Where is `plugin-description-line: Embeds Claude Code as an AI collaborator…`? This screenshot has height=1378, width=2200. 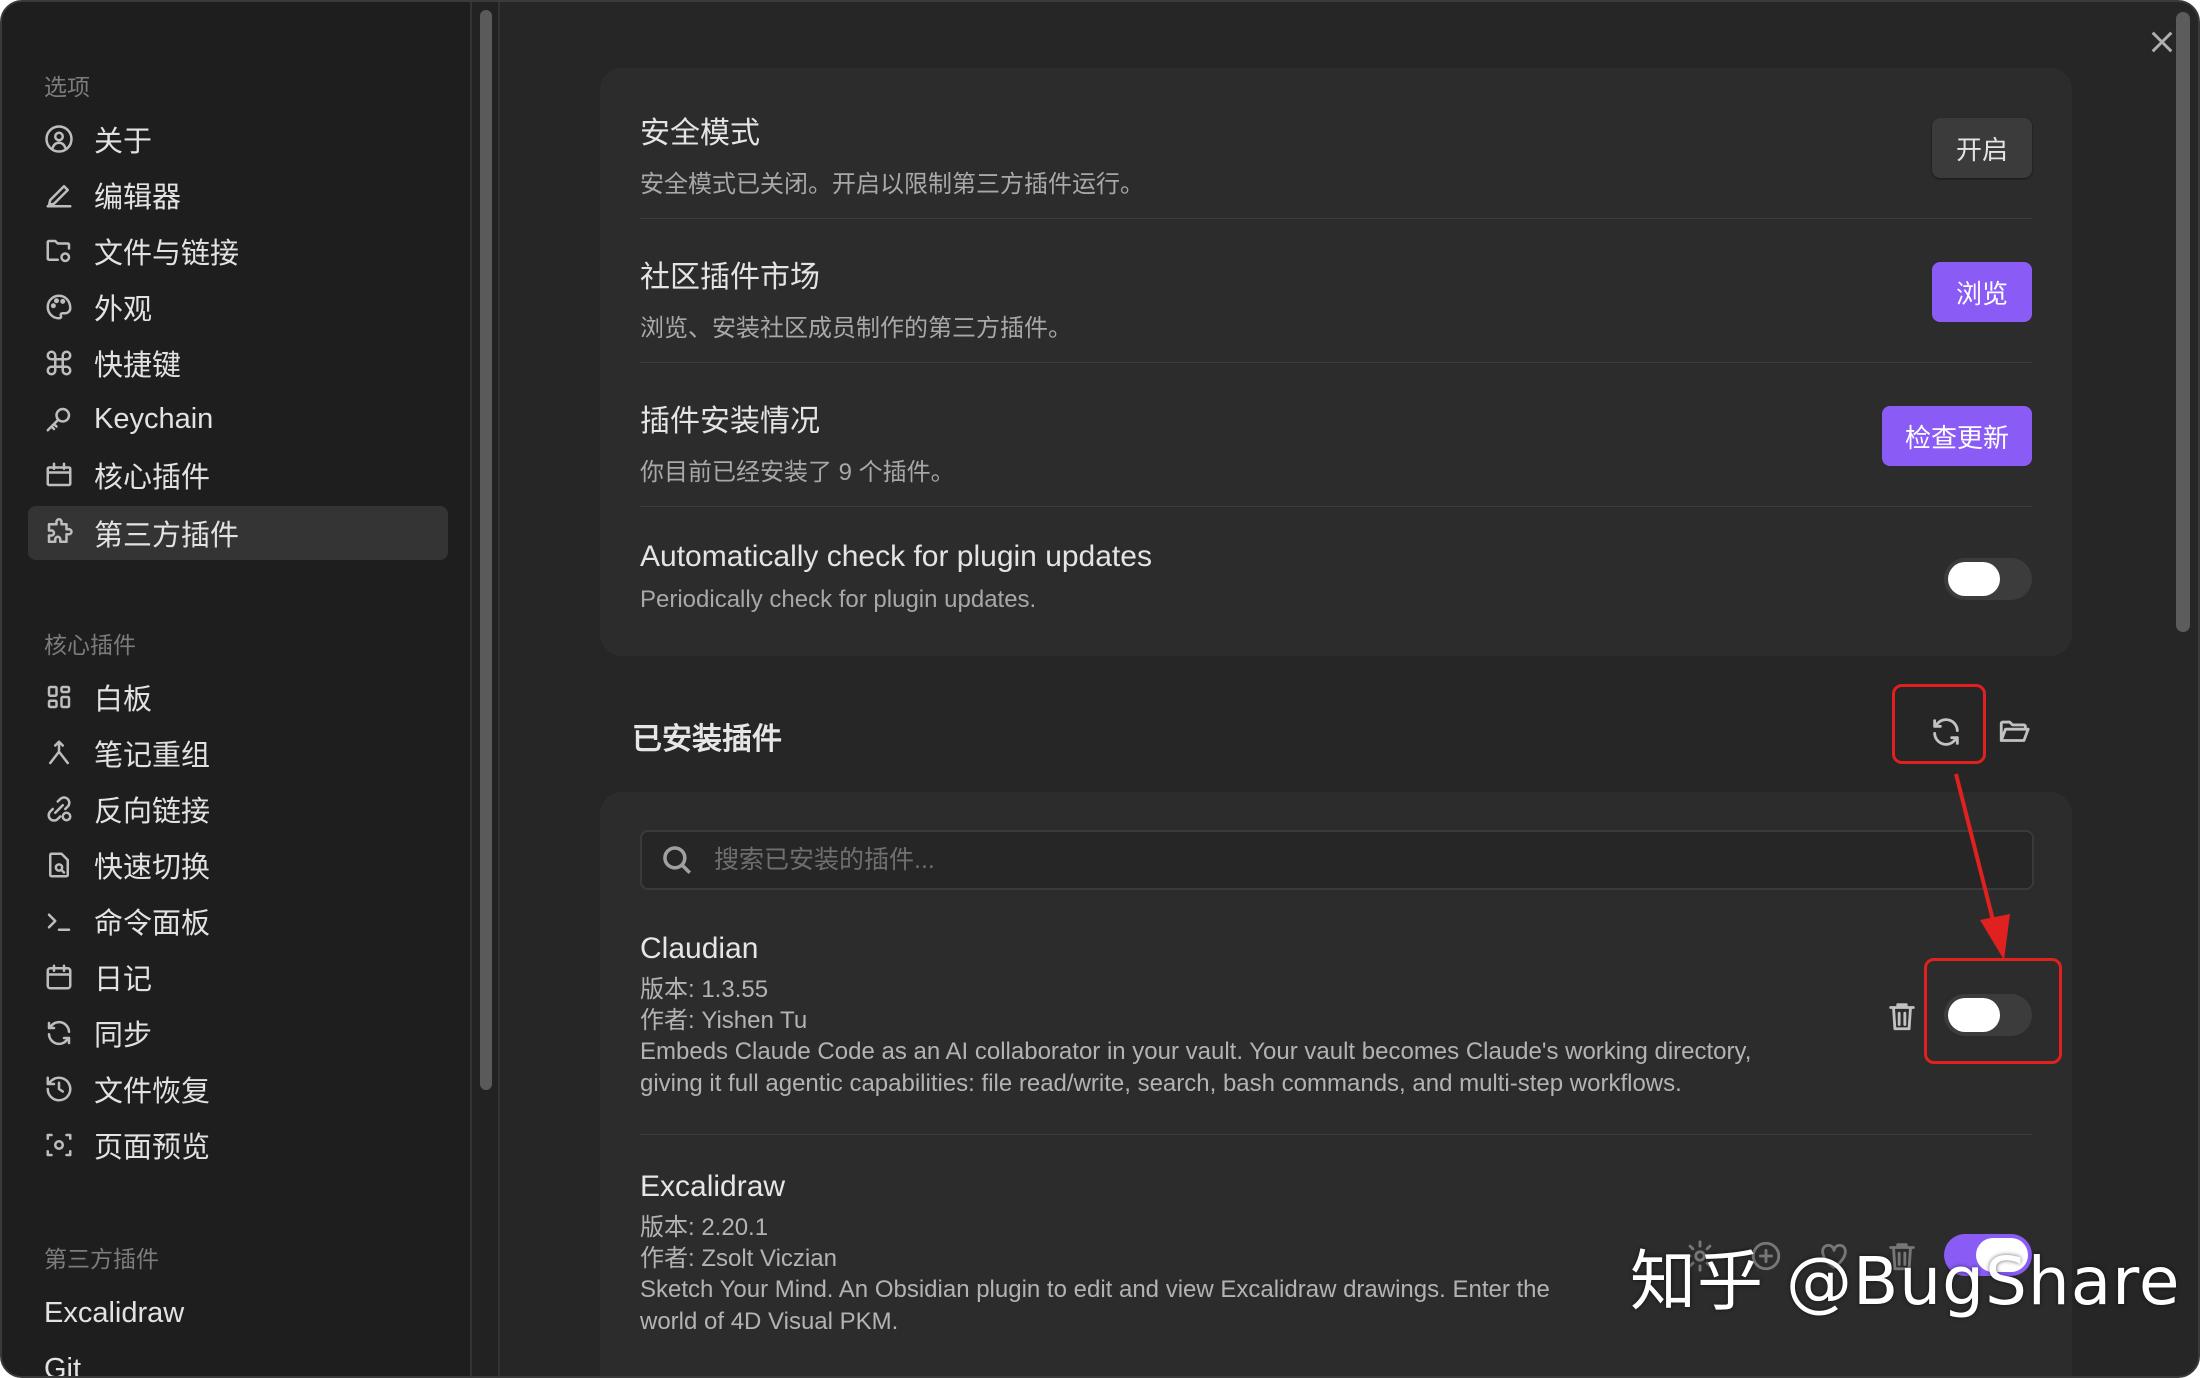
plugin-description-line: Embeds Claude Code as an AI collaborator… is located at coordinates (1196, 1051).